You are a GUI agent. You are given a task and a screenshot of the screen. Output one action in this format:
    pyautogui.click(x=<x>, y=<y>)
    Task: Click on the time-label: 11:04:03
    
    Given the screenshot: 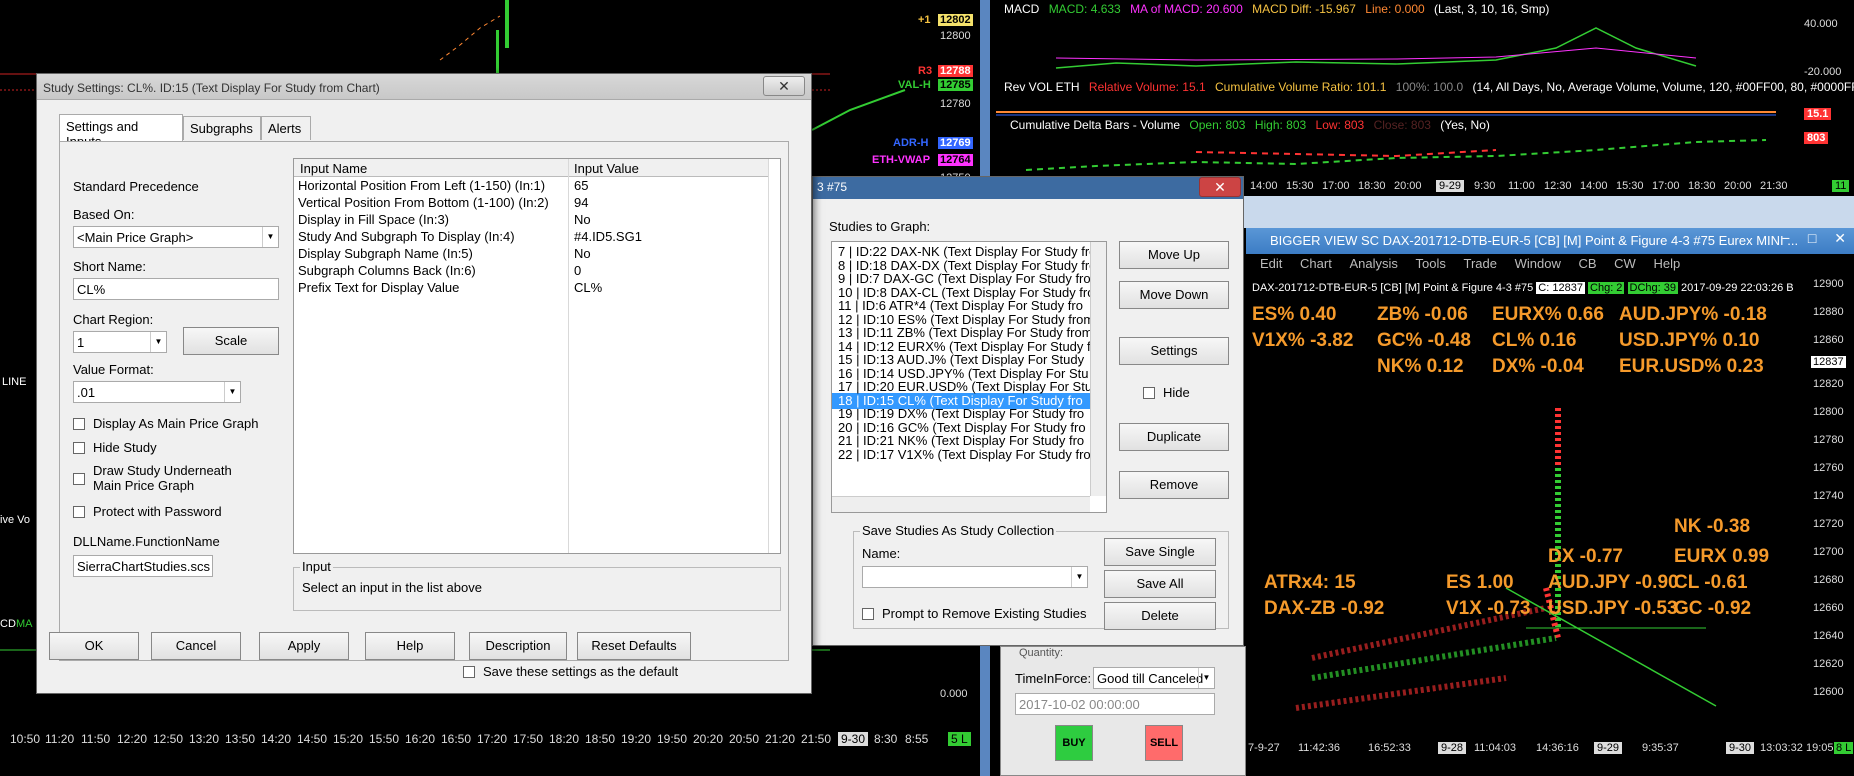 What is the action you would take?
    pyautogui.click(x=1495, y=748)
    